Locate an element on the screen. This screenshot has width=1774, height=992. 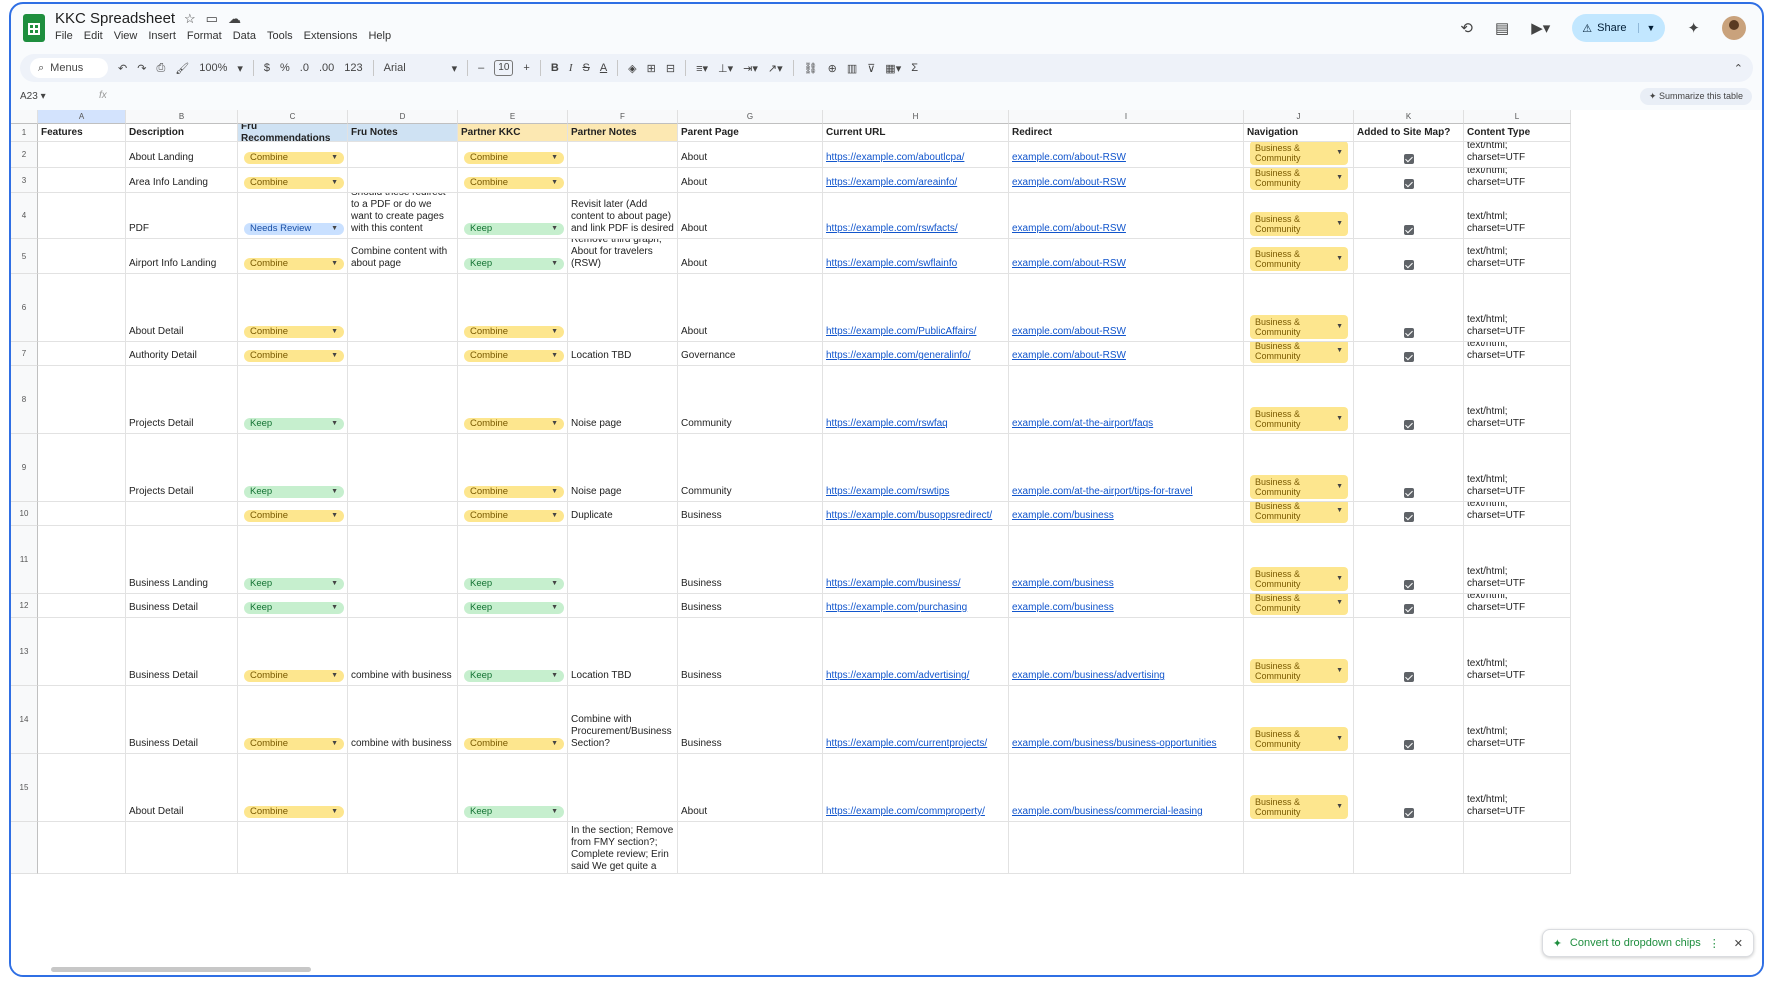
current-url-link: https://example.com/areainfo/ is located at coordinates (891, 183).